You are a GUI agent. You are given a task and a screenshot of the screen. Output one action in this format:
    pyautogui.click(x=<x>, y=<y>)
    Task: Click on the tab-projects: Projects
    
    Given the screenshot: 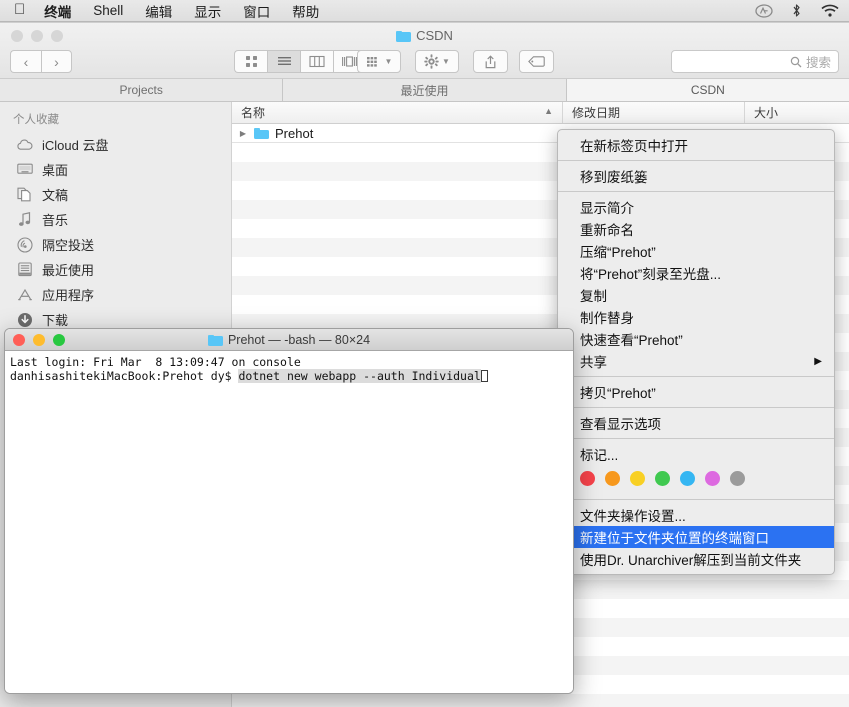 What is the action you would take?
    pyautogui.click(x=142, y=90)
    